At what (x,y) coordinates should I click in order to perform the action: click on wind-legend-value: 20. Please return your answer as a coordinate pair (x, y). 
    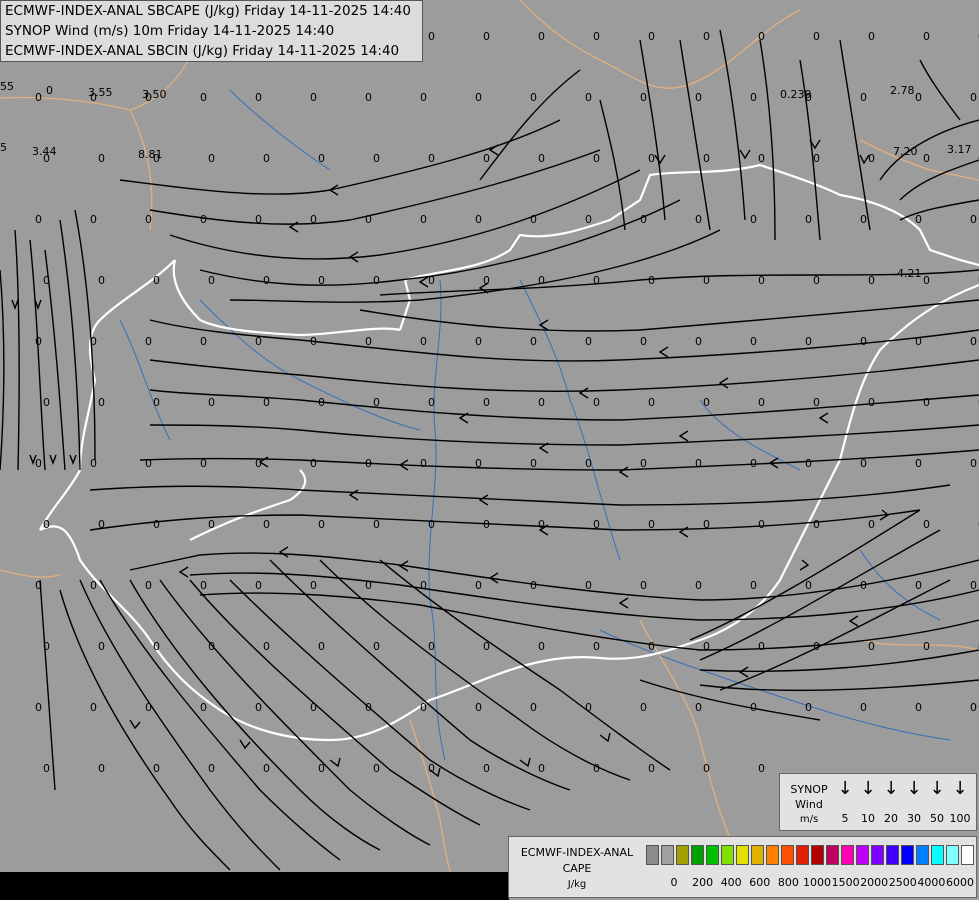
    Looking at the image, I should click on (891, 818).